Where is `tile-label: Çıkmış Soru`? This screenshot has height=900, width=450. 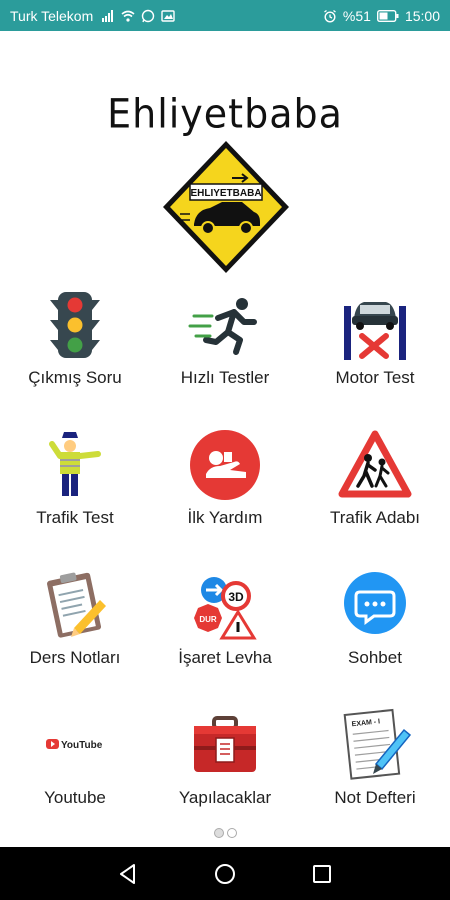
tile-label: Çıkmış Soru is located at coordinates (75, 377).